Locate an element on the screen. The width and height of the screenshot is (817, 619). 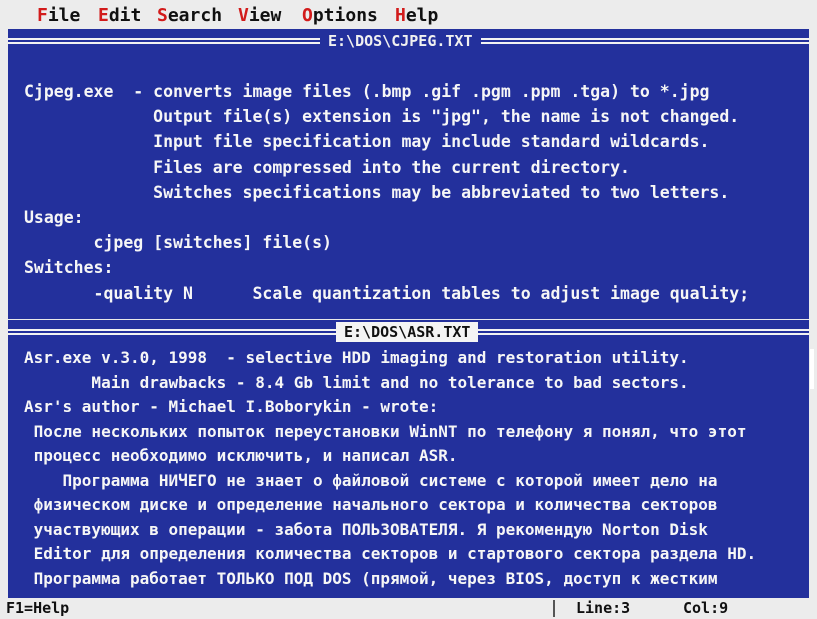
menu-bar: File Edit Search View Options Help is located at coordinates (408, 14).